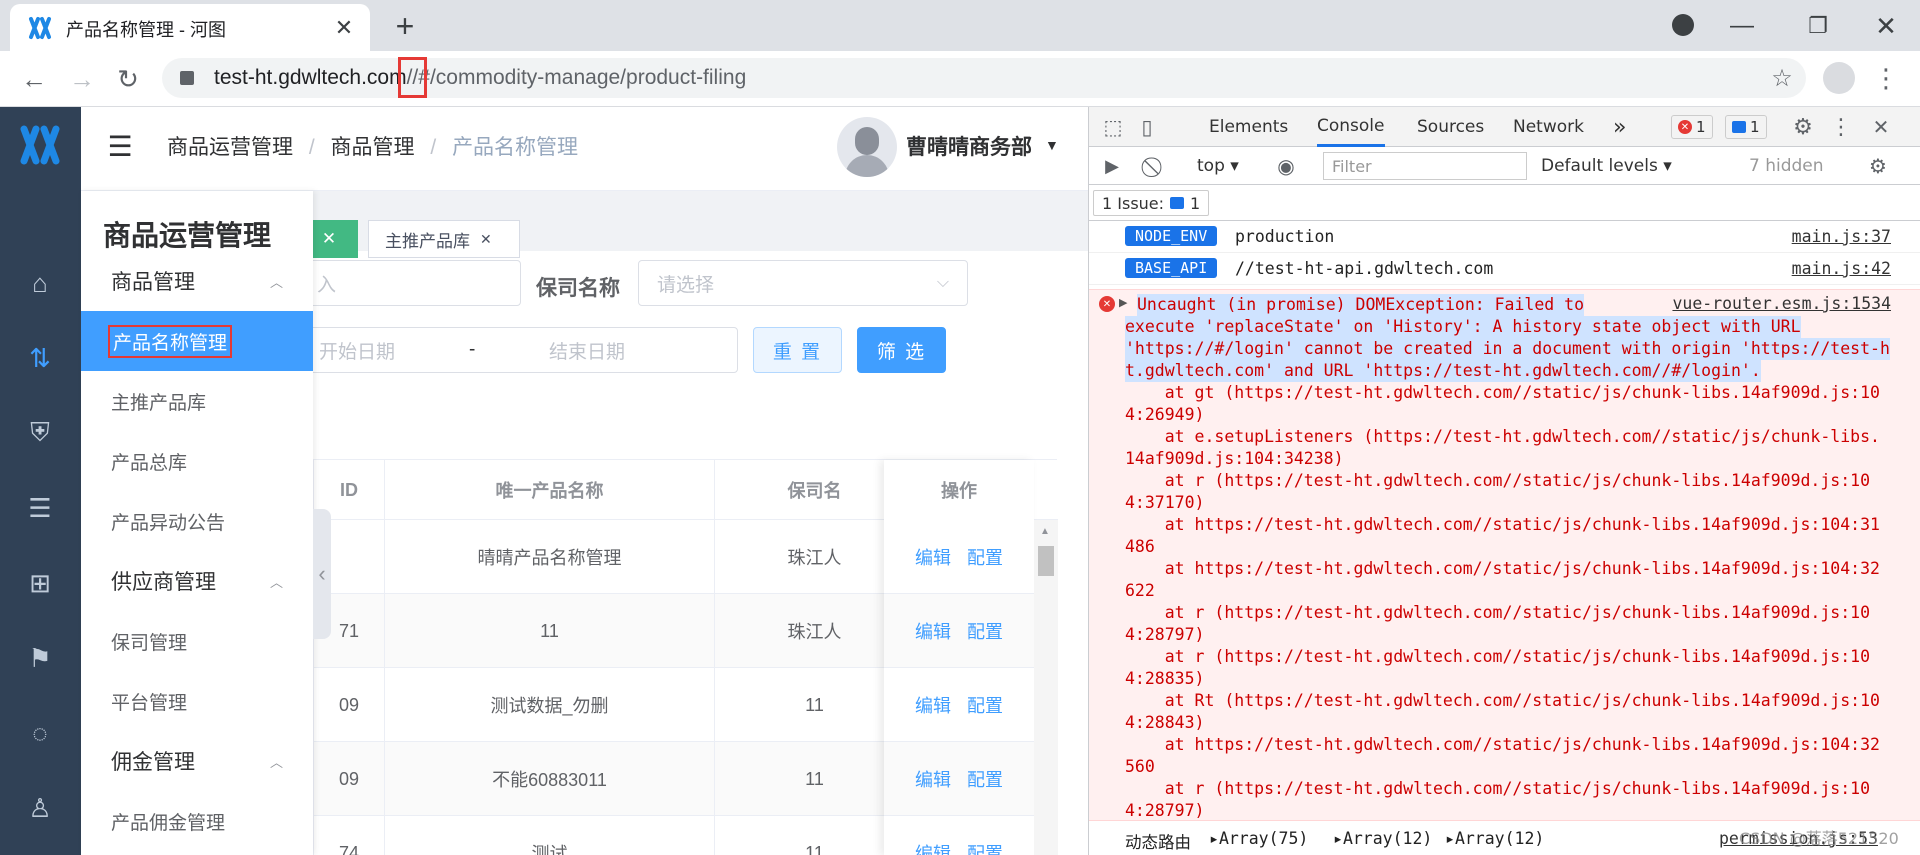 The width and height of the screenshot is (1920, 855). What do you see at coordinates (1450, 127) in the screenshot?
I see `tab-sources: Sources` at bounding box center [1450, 127].